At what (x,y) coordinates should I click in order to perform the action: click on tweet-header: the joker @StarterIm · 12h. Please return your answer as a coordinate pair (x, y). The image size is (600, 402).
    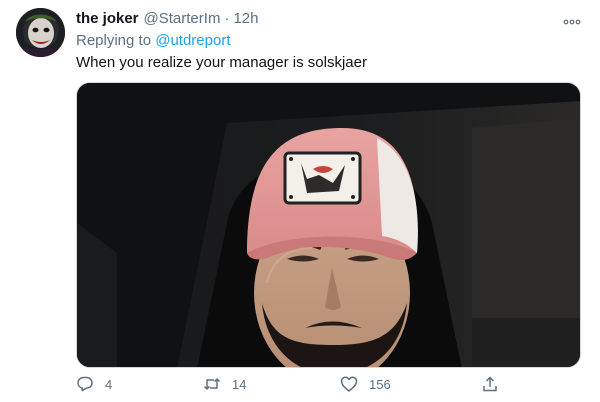
    Looking at the image, I should click on (167, 18).